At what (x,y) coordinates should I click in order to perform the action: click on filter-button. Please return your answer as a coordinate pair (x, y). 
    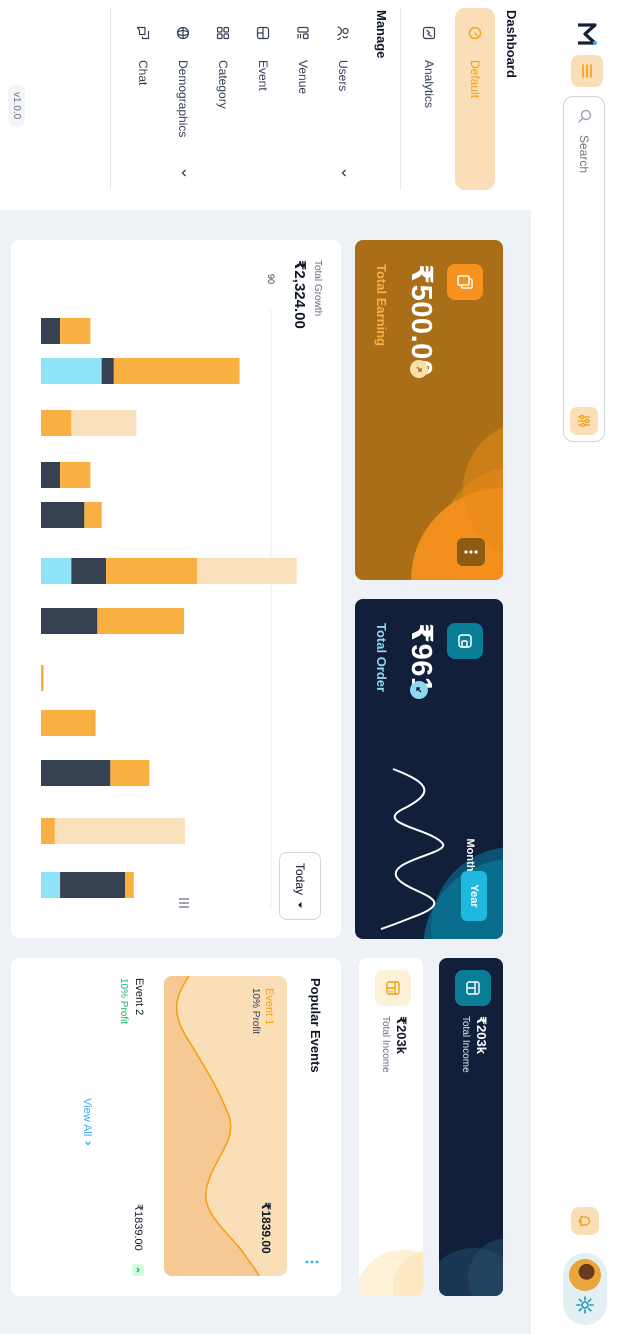
    Looking at the image, I should click on (584, 421).